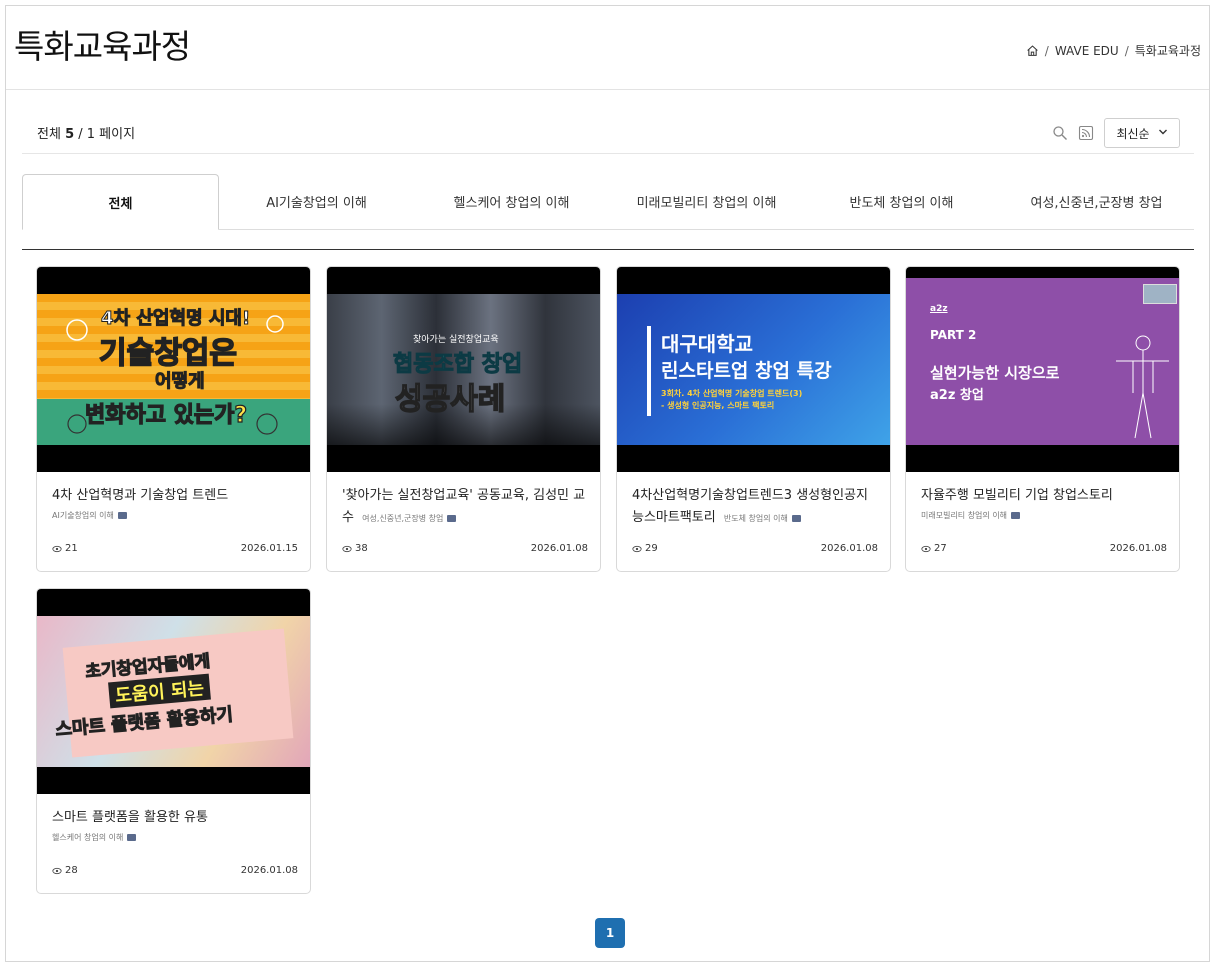 The image size is (1215, 967). What do you see at coordinates (1163, 133) in the screenshot?
I see `chevron-down-icon` at bounding box center [1163, 133].